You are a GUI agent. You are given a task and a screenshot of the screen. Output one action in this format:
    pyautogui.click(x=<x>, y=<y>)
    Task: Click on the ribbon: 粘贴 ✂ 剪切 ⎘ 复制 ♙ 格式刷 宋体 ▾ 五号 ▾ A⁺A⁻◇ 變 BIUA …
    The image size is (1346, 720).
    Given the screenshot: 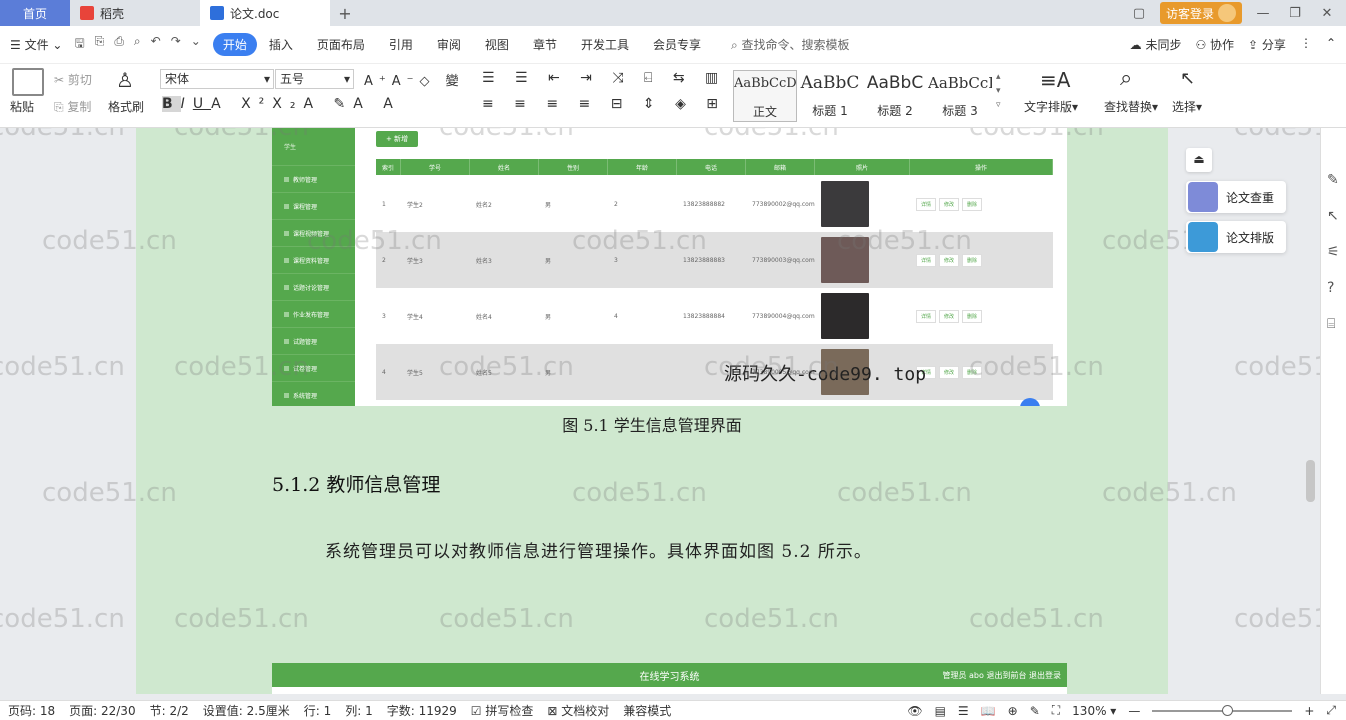 What is the action you would take?
    pyautogui.click(x=673, y=96)
    